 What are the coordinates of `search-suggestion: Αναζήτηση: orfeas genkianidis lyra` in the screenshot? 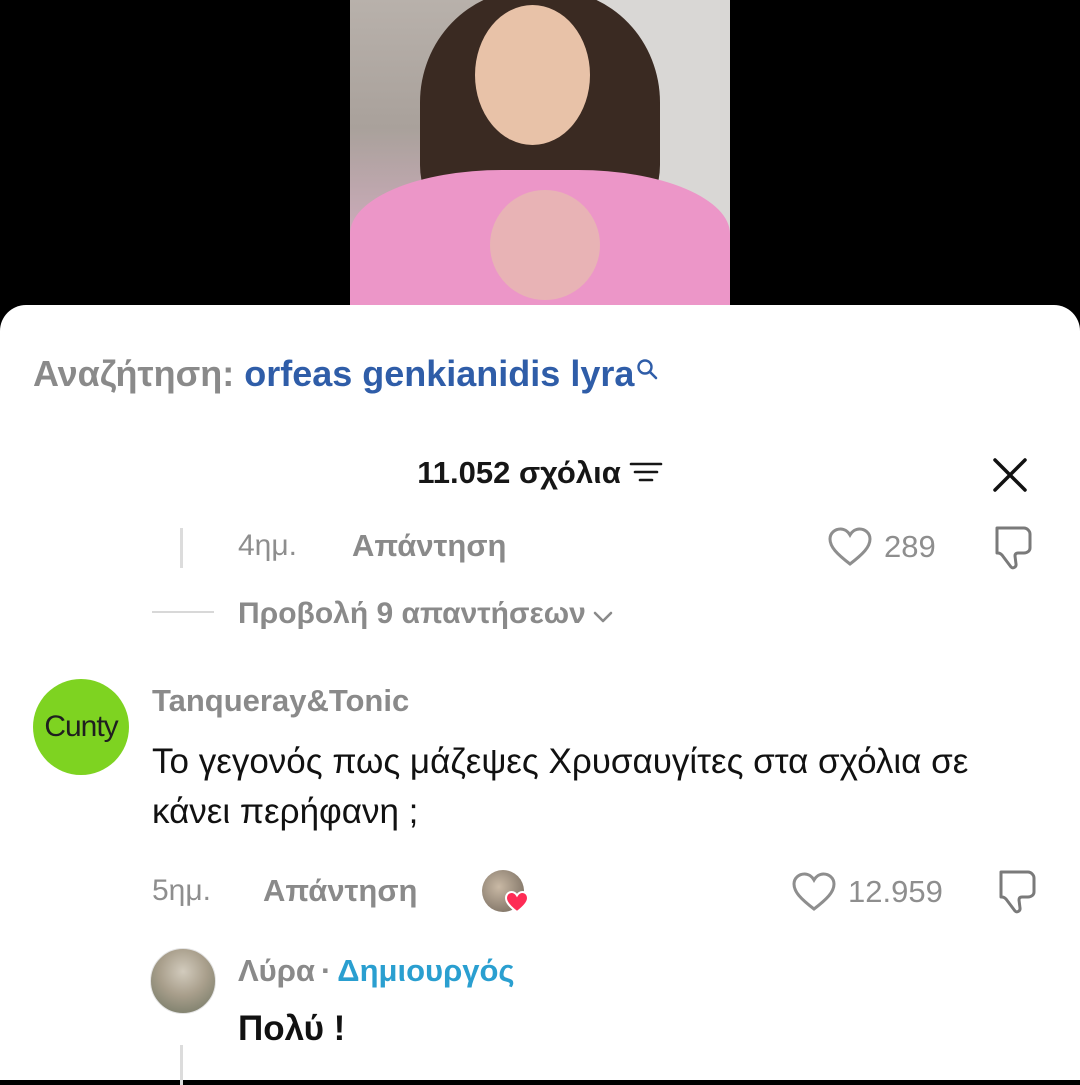 It's located at (345, 374).